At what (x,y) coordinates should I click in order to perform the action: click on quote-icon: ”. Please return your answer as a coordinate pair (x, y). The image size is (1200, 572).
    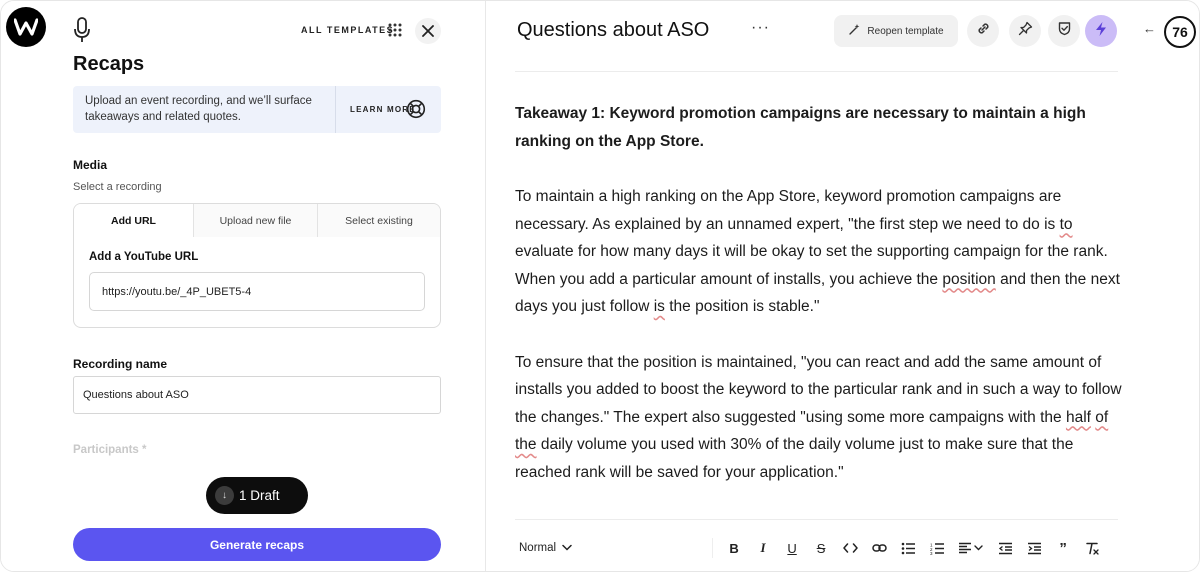
    Looking at the image, I should click on (1063, 548).